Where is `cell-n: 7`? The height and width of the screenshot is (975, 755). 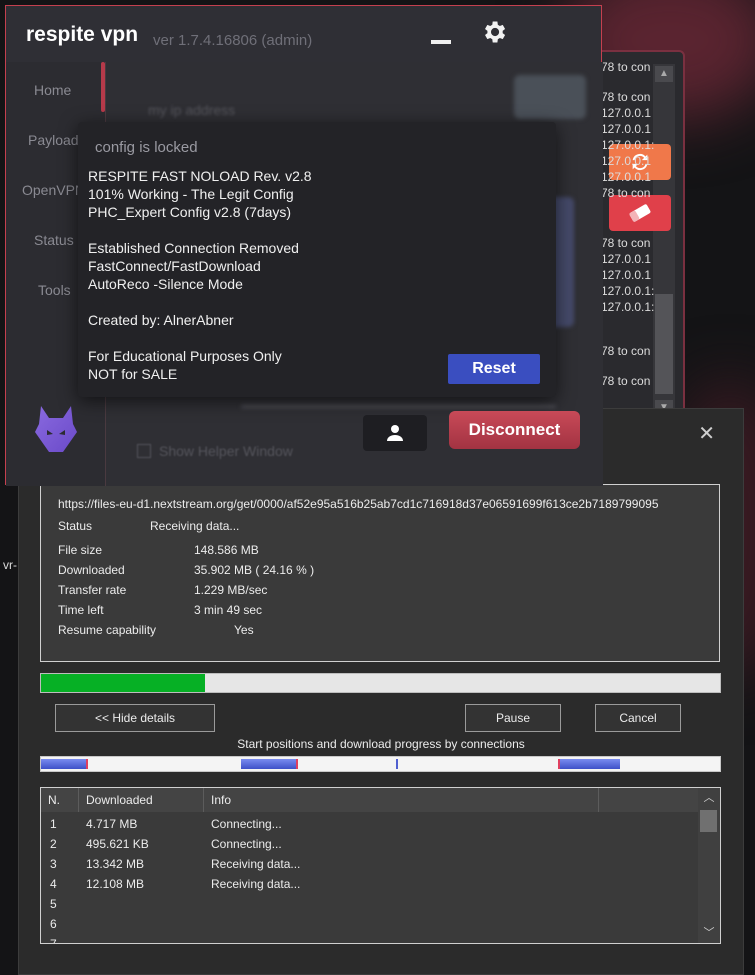 cell-n: 7 is located at coordinates (53, 940).